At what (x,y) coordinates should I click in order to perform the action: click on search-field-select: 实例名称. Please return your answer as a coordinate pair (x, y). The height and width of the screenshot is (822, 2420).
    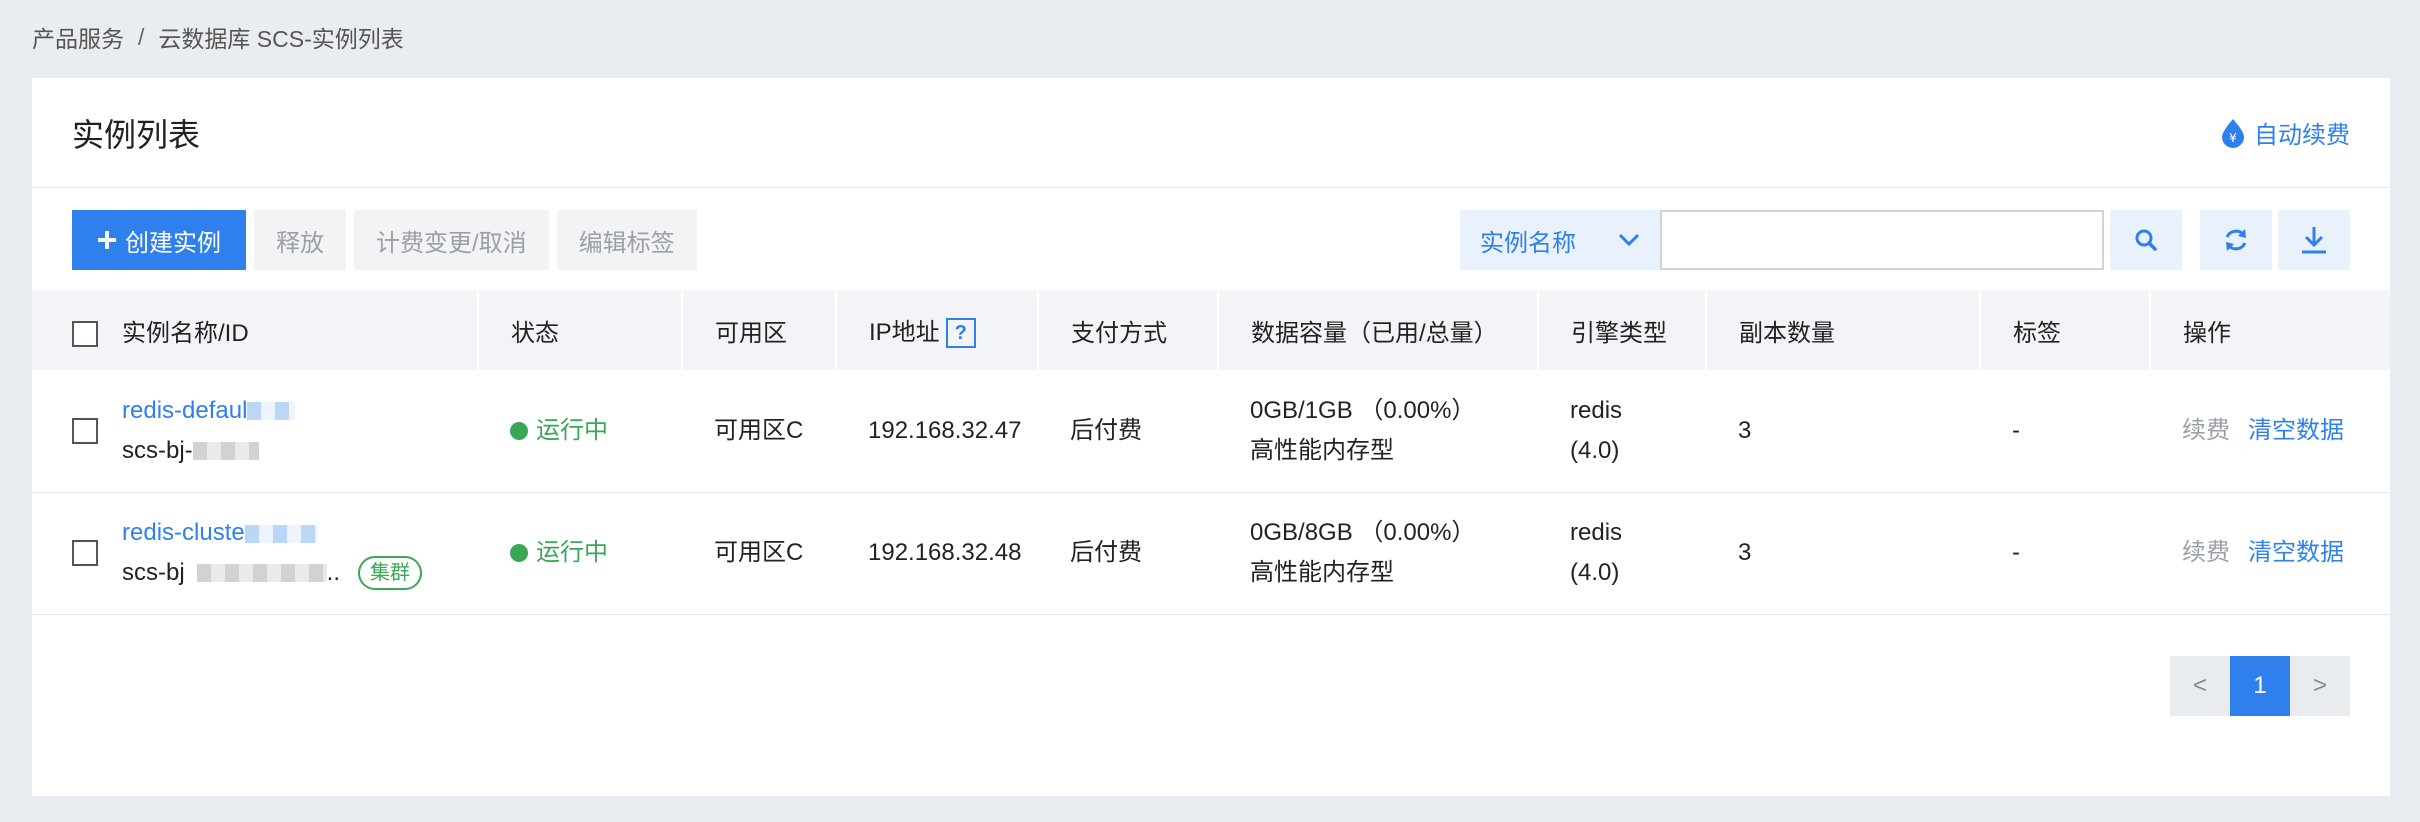
    Looking at the image, I should click on (1560, 240).